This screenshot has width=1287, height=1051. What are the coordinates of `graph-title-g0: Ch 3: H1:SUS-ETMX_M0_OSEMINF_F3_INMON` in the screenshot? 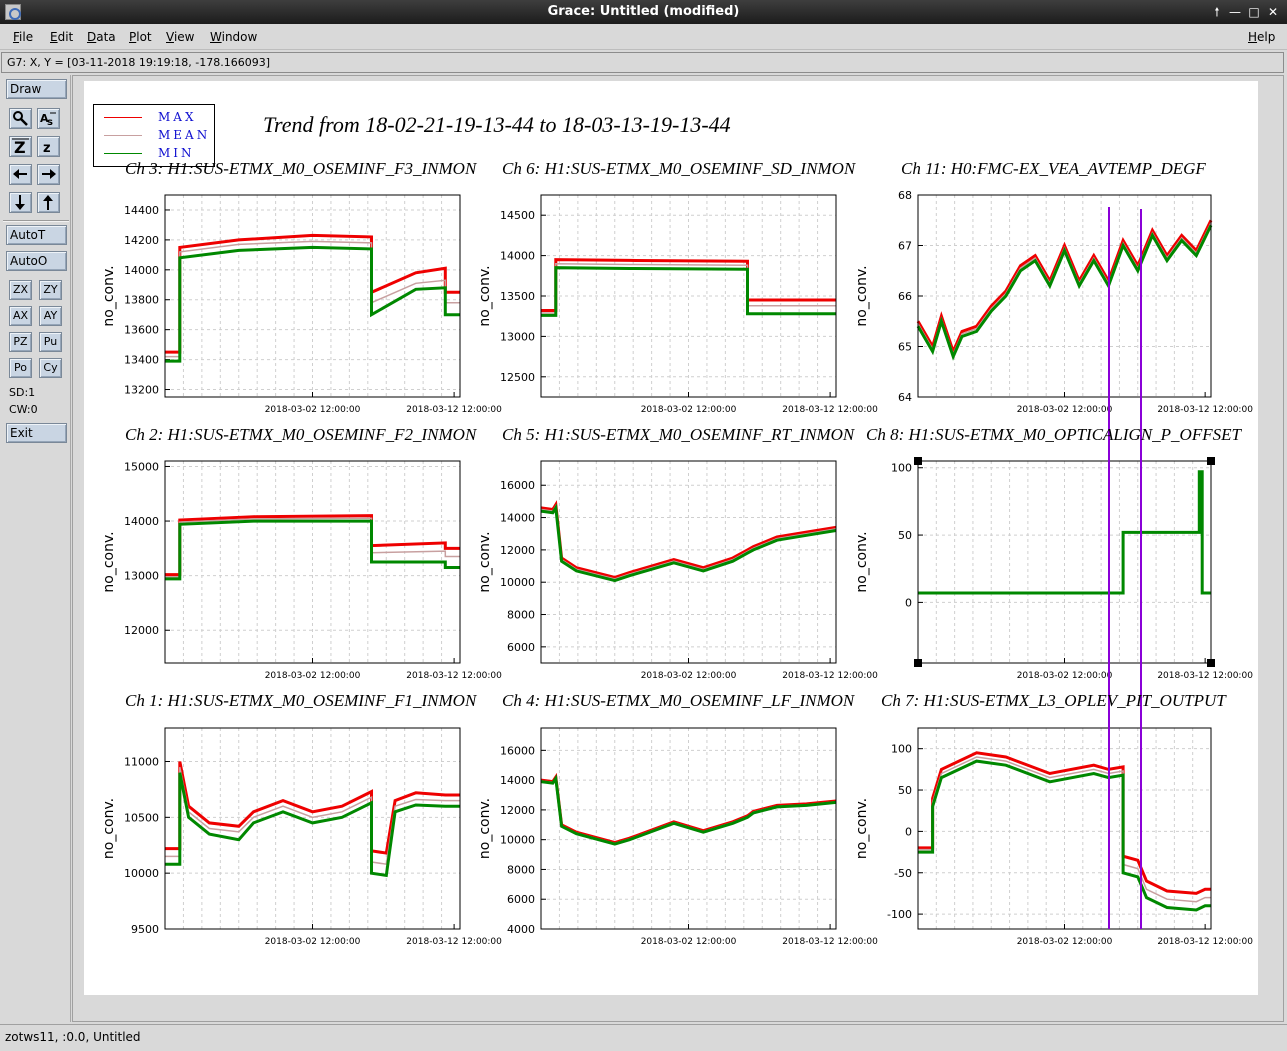 It's located at (301, 168).